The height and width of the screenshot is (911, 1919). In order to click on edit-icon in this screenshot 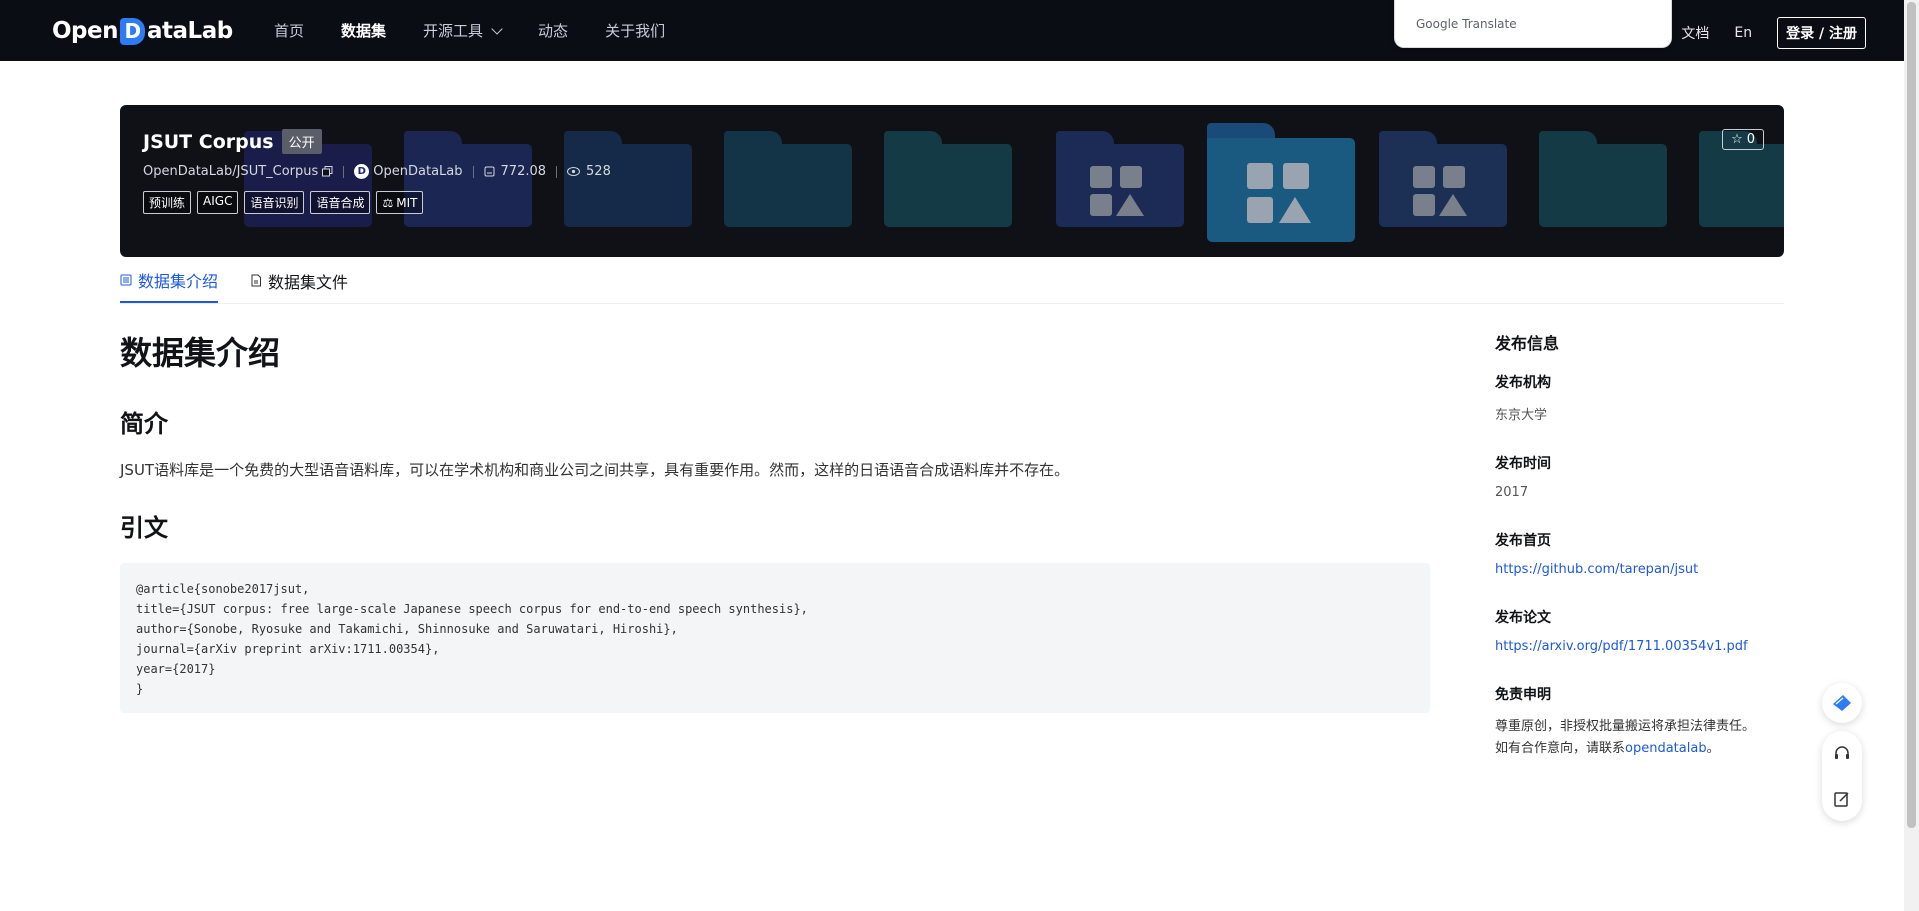, I will do `click(1842, 799)`.